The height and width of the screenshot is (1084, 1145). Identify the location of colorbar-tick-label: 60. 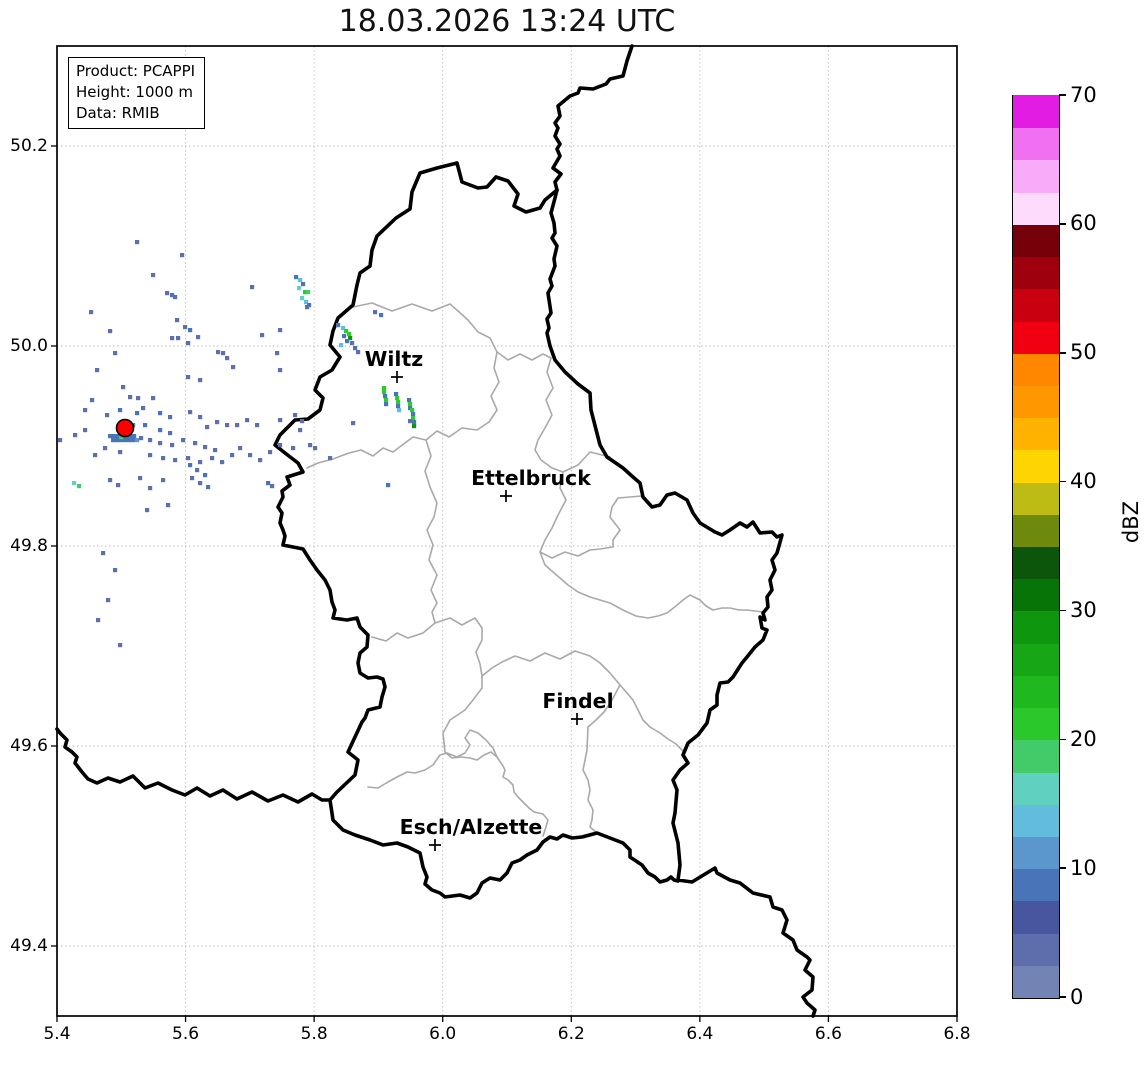
(1083, 223).